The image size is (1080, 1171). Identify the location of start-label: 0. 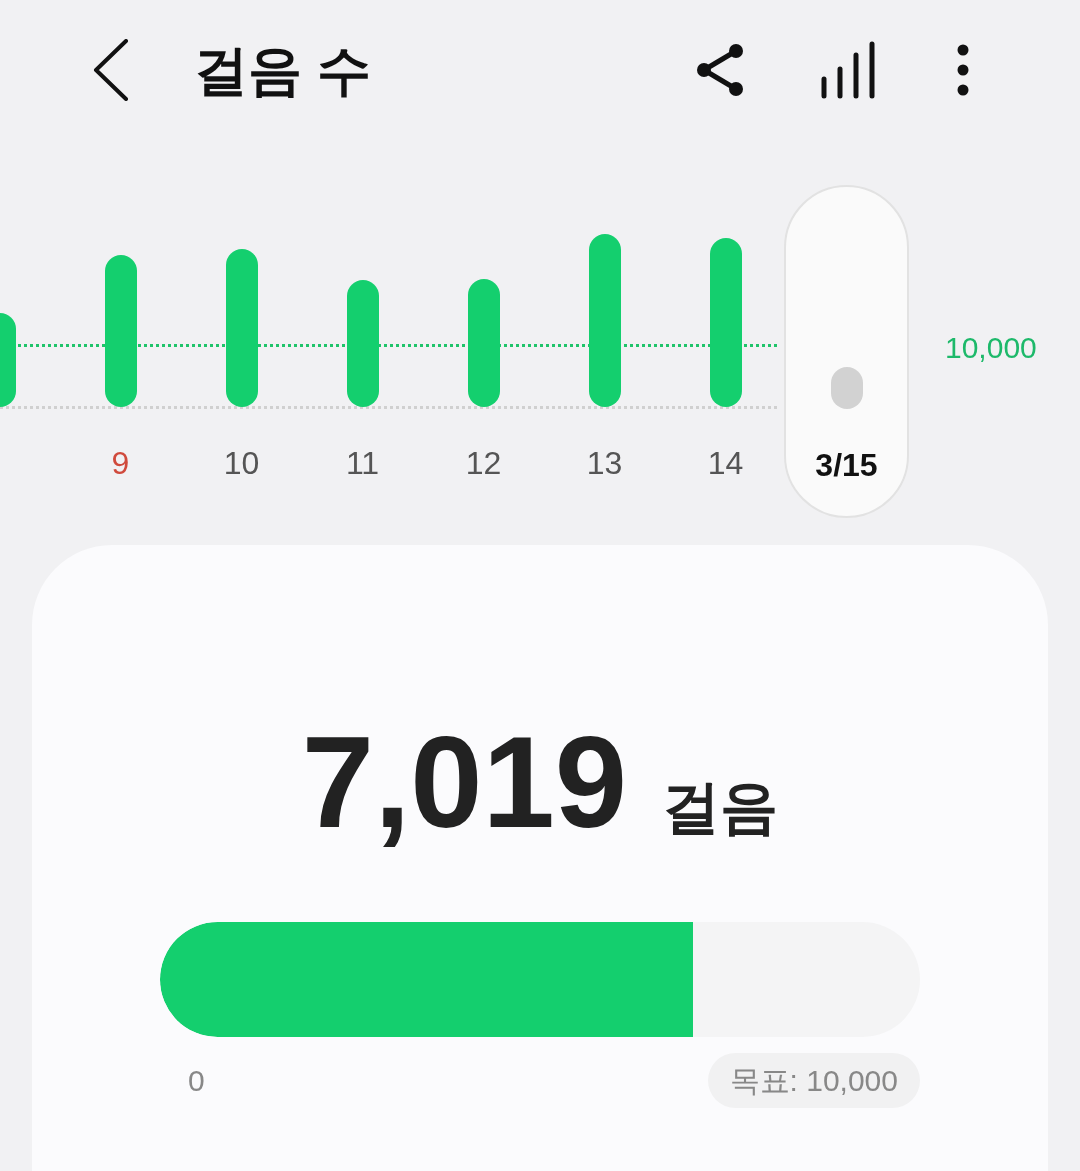
(196, 1080).